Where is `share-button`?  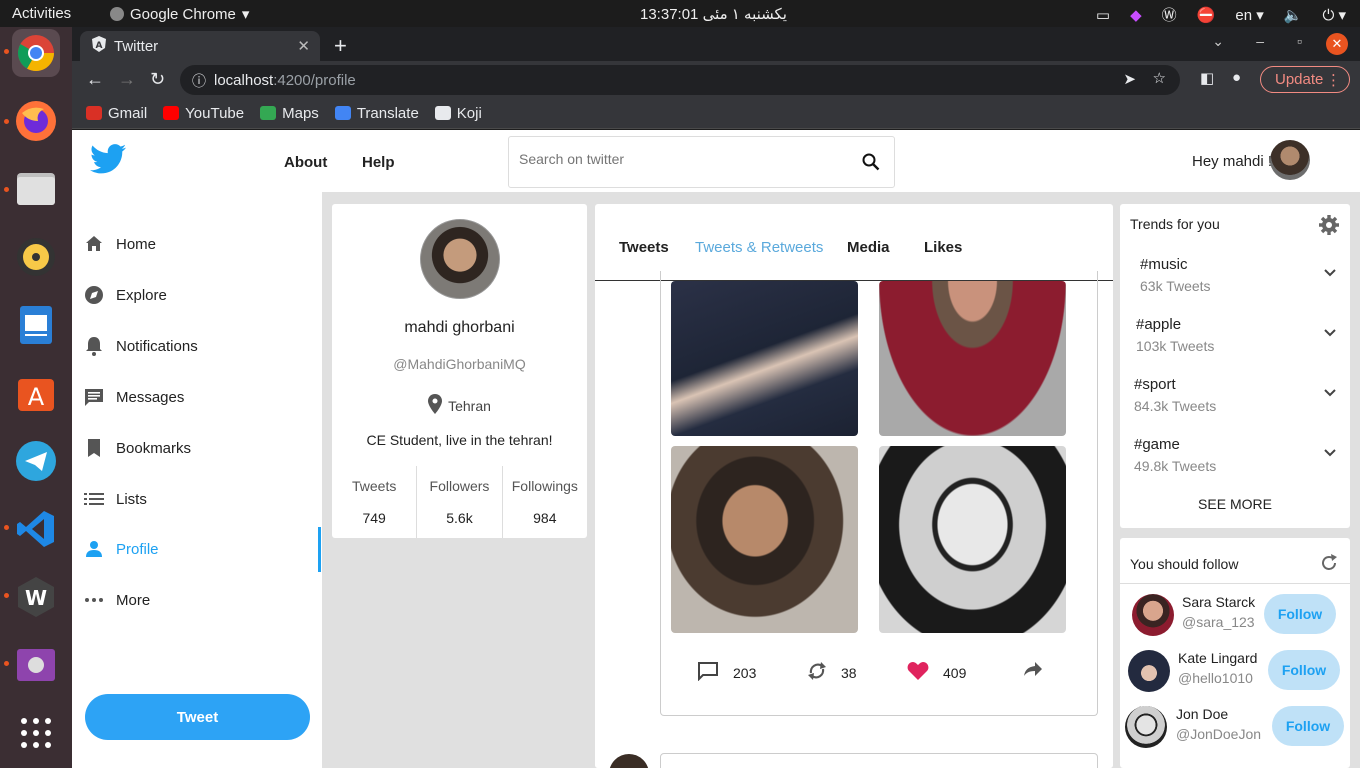
share-button is located at coordinates (1033, 670).